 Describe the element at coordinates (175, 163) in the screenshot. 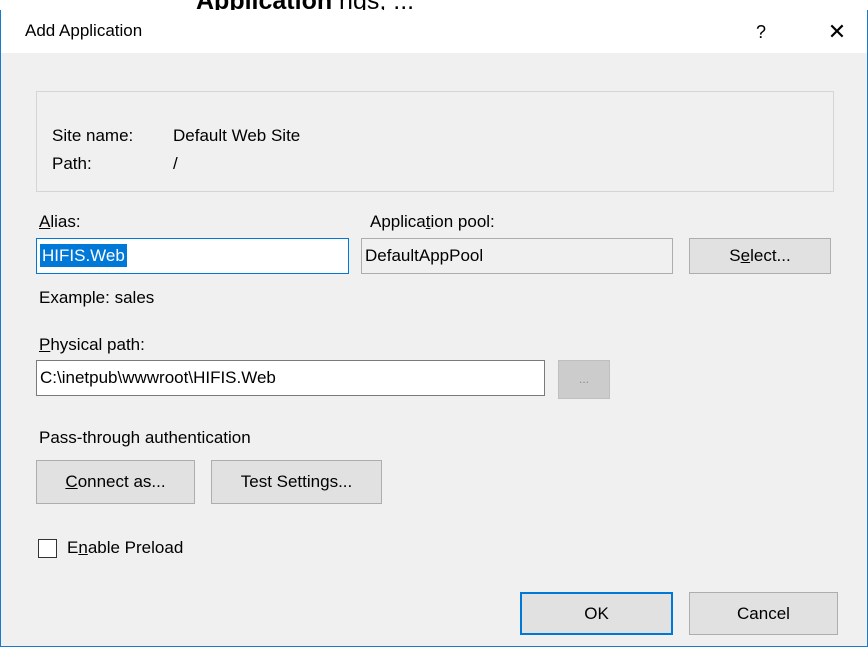

I see `path-value: /` at that location.